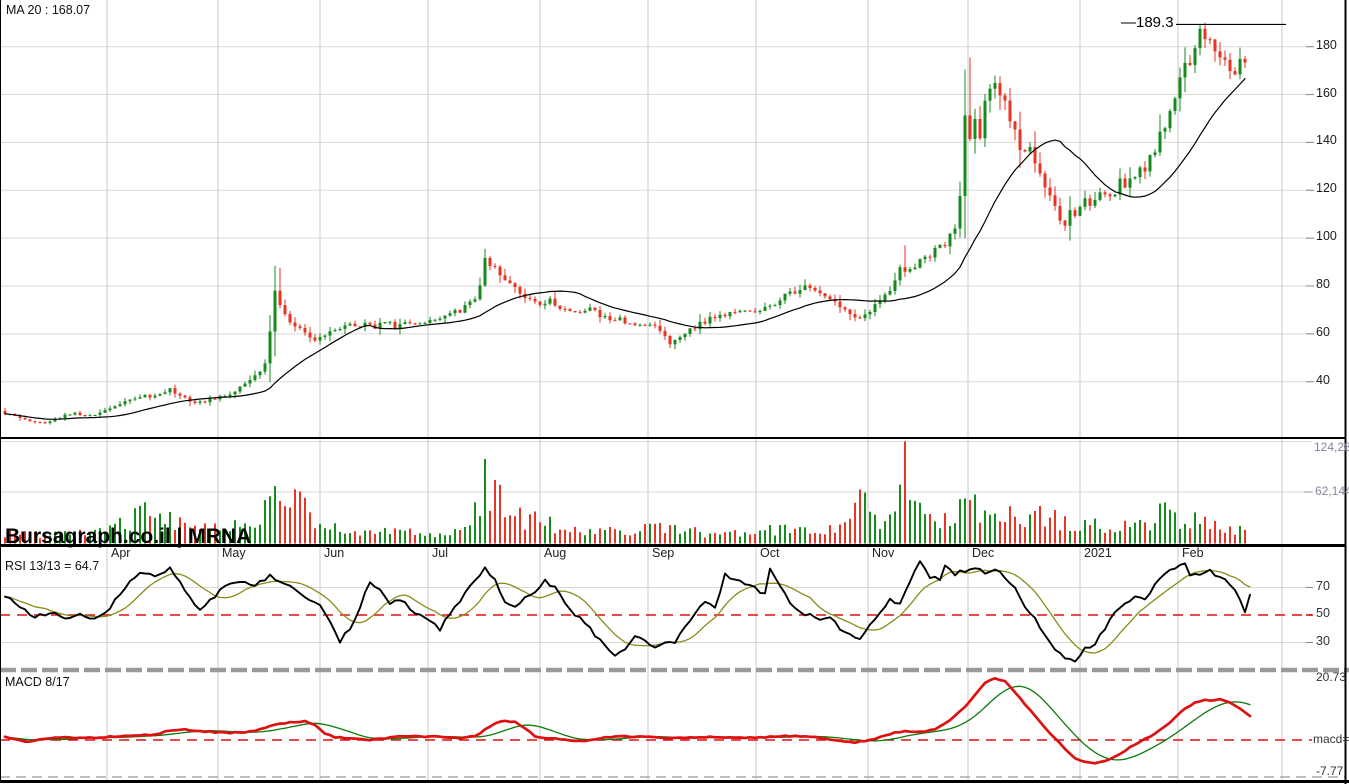  Describe the element at coordinates (48, 10) in the screenshot. I see `ma-indicator-label: MA 20 : 168.07` at that location.